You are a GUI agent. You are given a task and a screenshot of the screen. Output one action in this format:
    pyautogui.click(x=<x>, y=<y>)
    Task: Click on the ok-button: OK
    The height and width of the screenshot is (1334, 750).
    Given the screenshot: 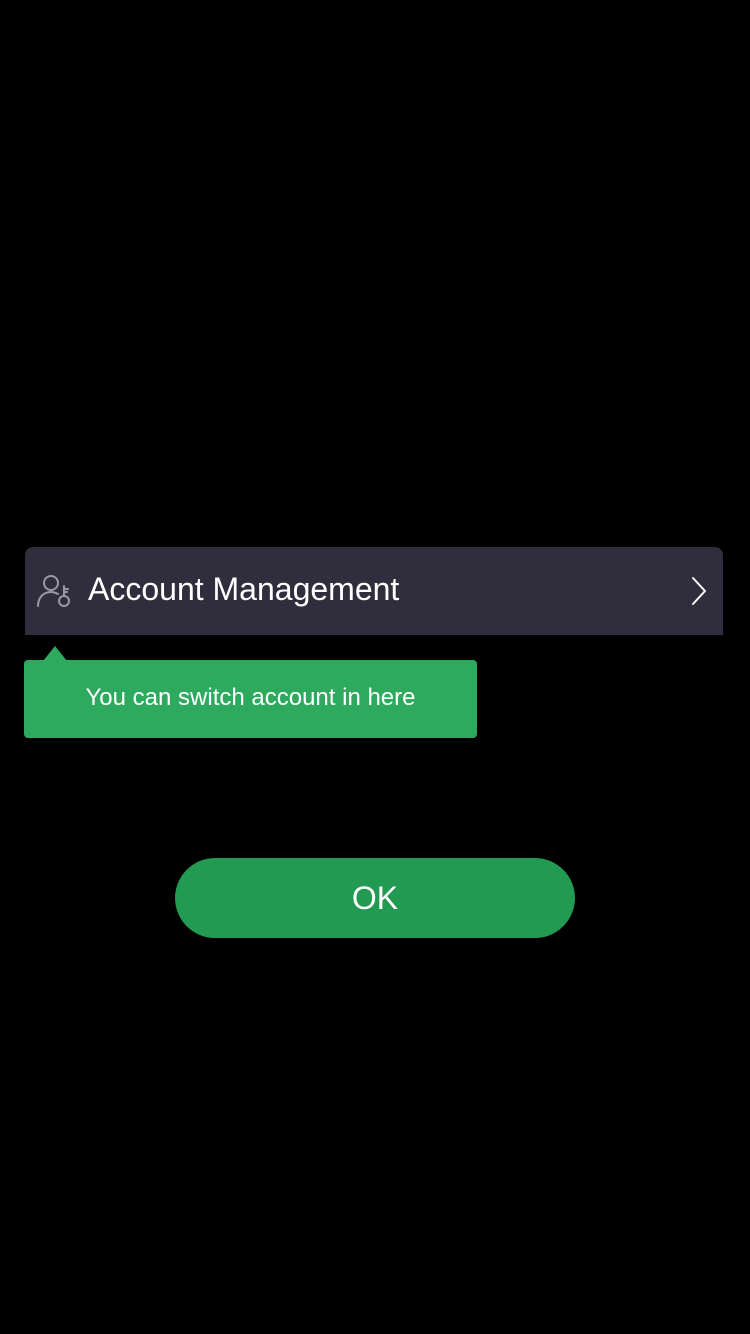 What is the action you would take?
    pyautogui.click(x=375, y=898)
    